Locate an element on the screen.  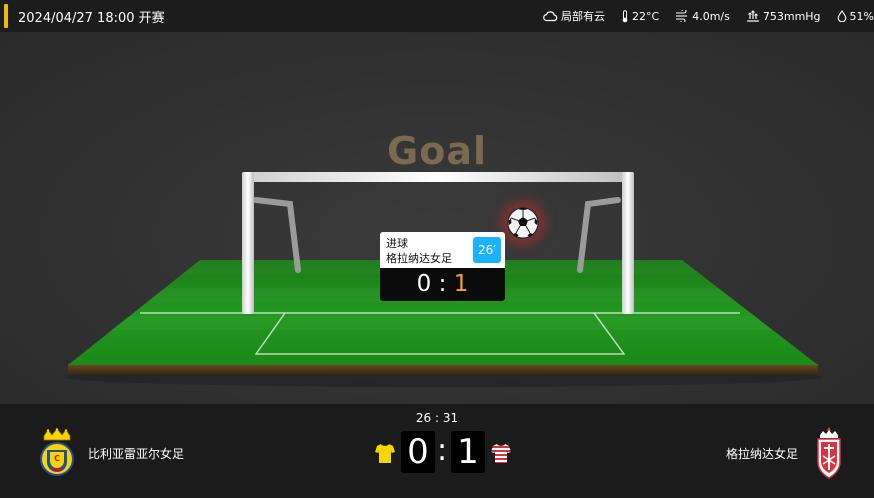
away-team-name: 格拉纳达女足 is located at coordinates (761, 454).